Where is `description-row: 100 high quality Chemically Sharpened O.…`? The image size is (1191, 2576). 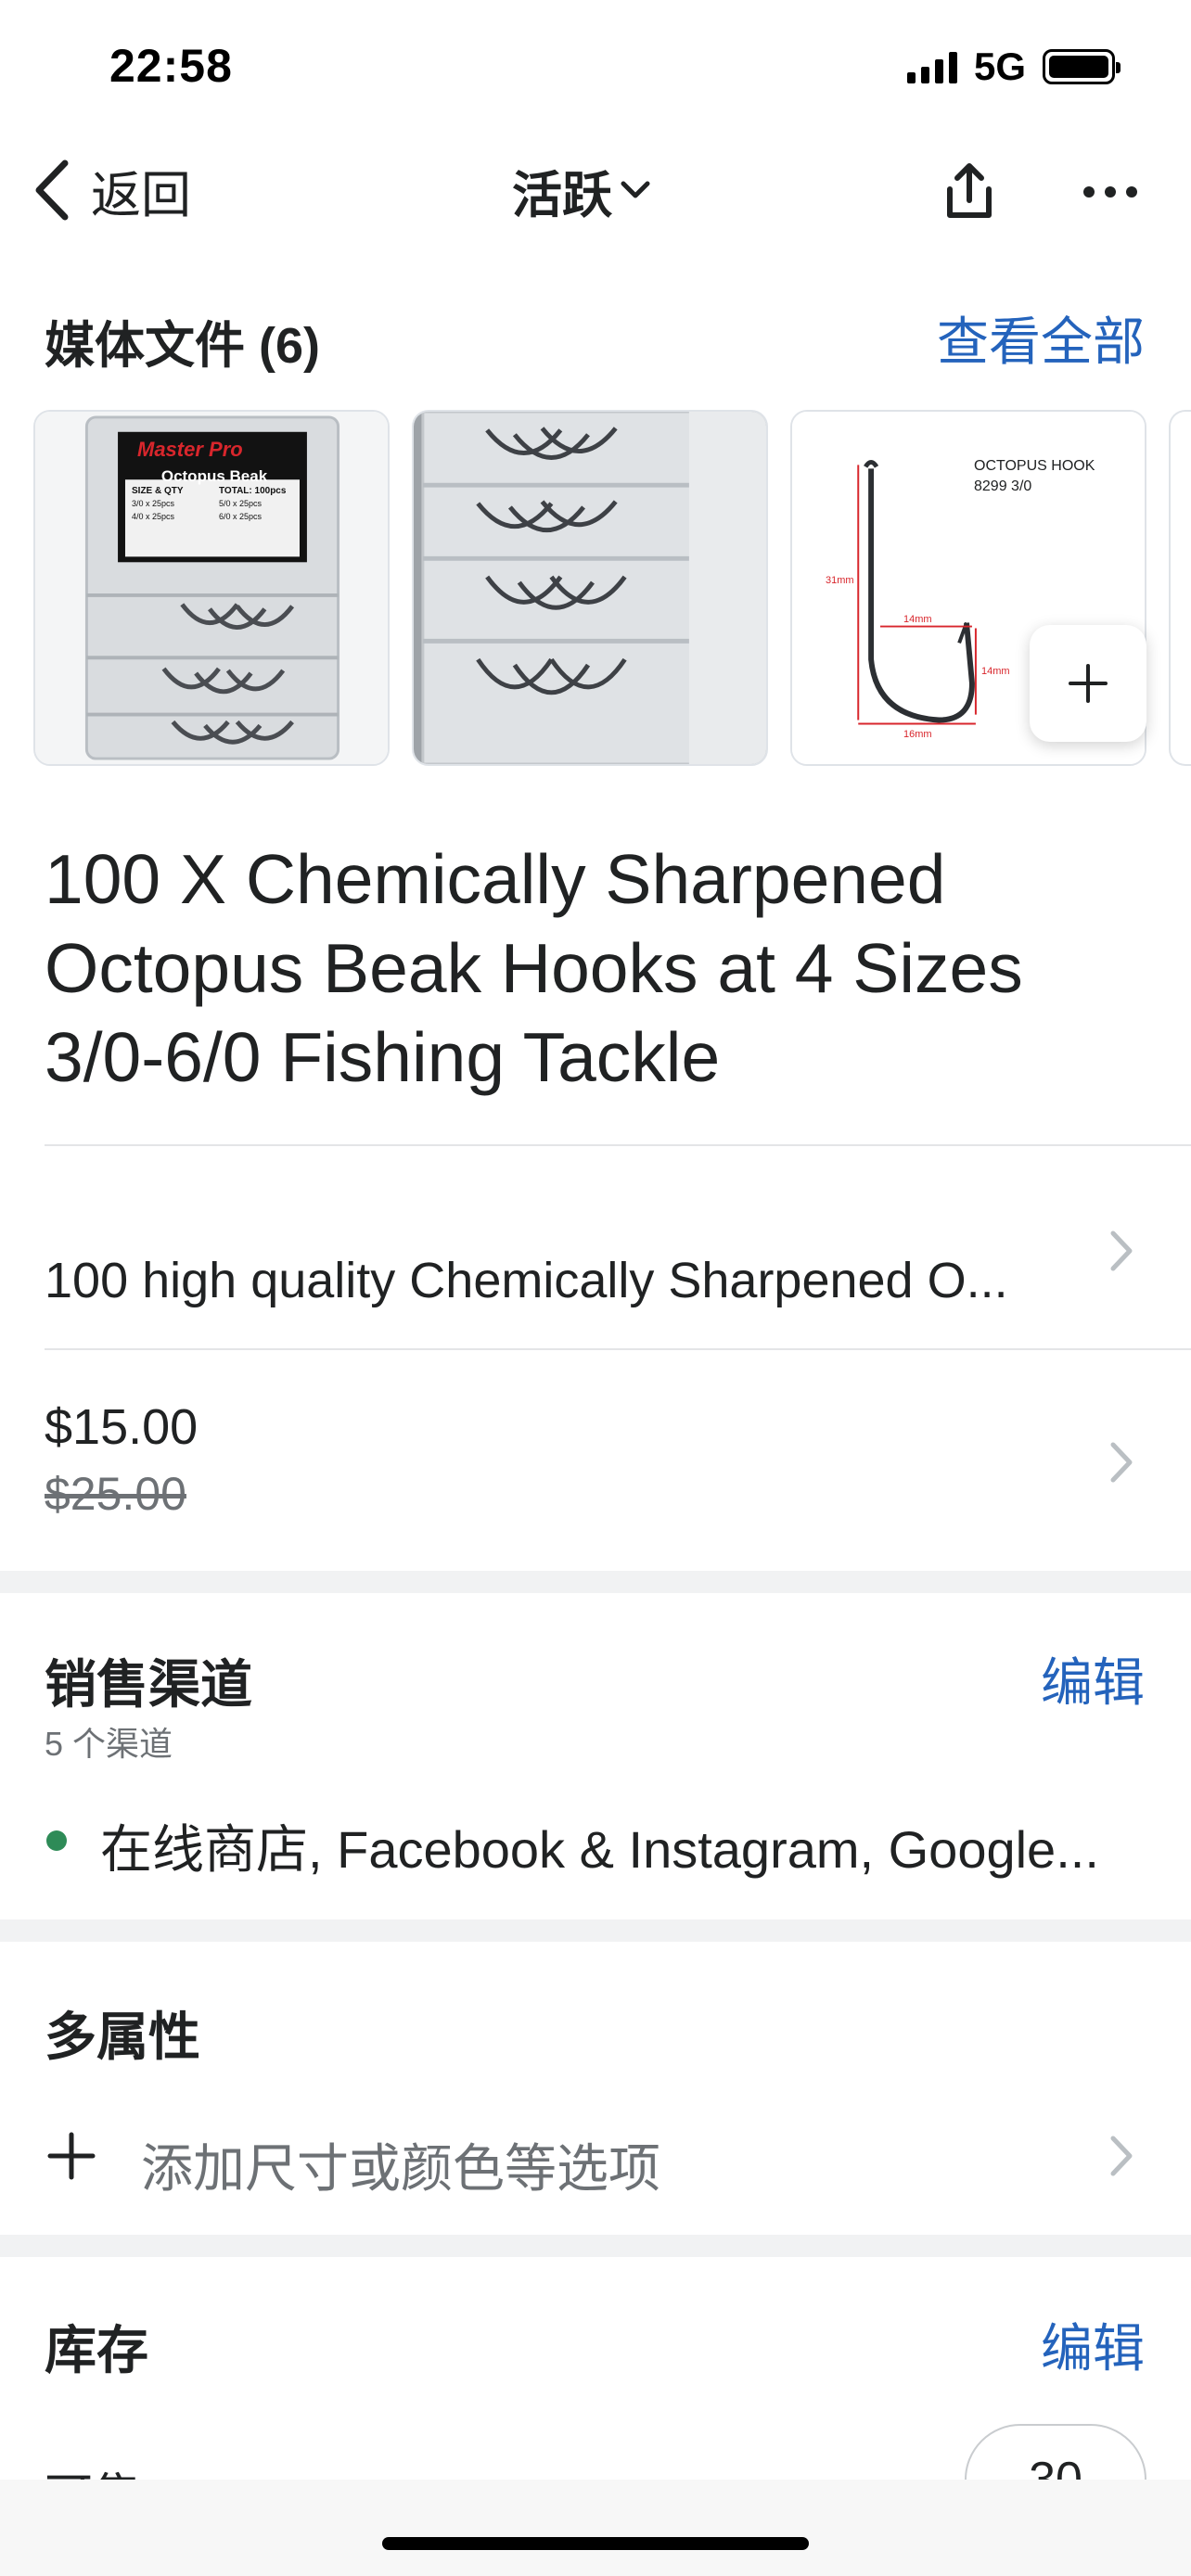 description-row: 100 high quality Chemically Sharpened O.… is located at coordinates (595, 1270).